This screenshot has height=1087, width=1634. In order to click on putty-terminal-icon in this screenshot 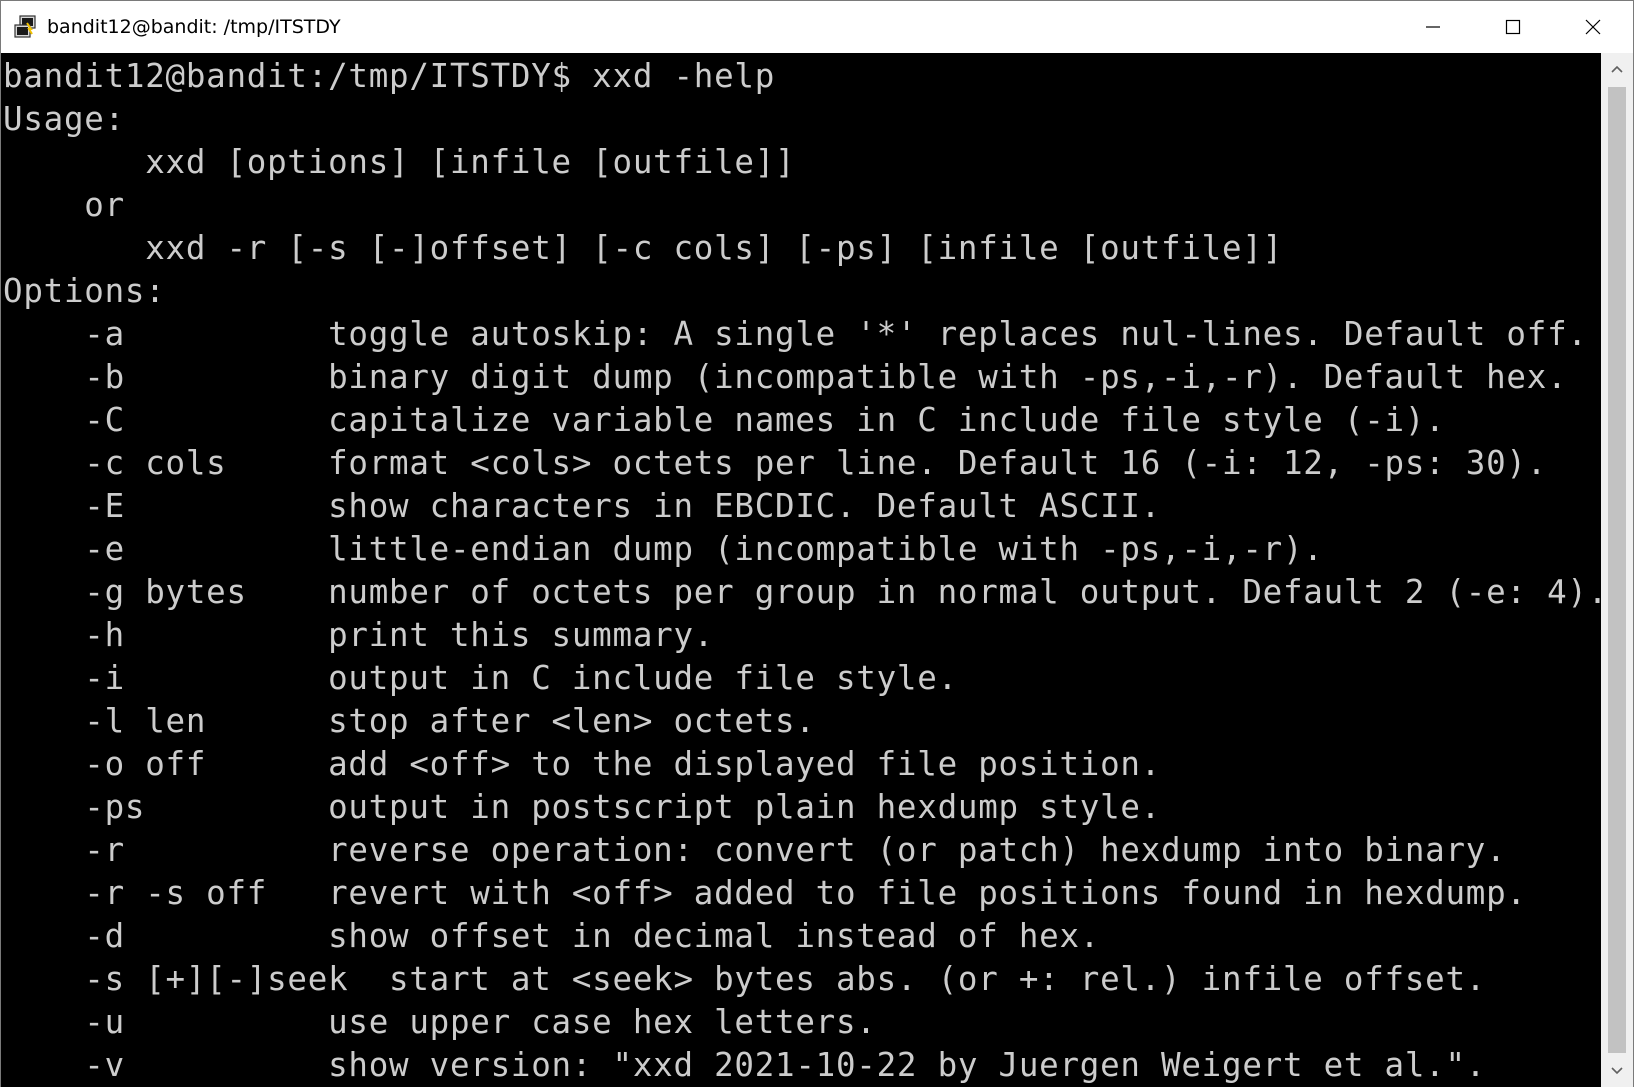, I will do `click(26, 27)`.